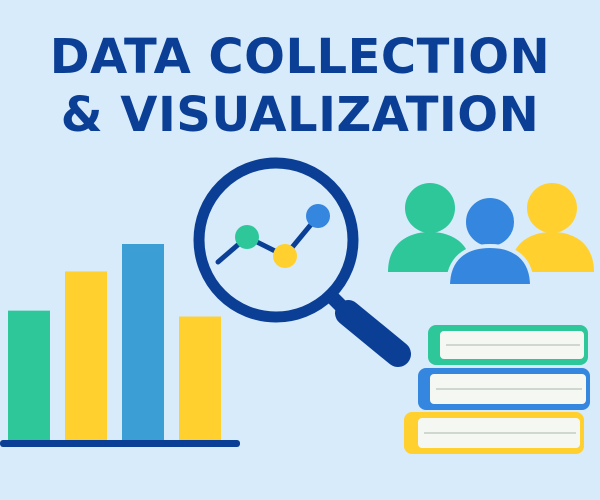 Image resolution: width=600 pixels, height=500 pixels. What do you see at coordinates (490, 241) in the screenshot?
I see `person-center-icon` at bounding box center [490, 241].